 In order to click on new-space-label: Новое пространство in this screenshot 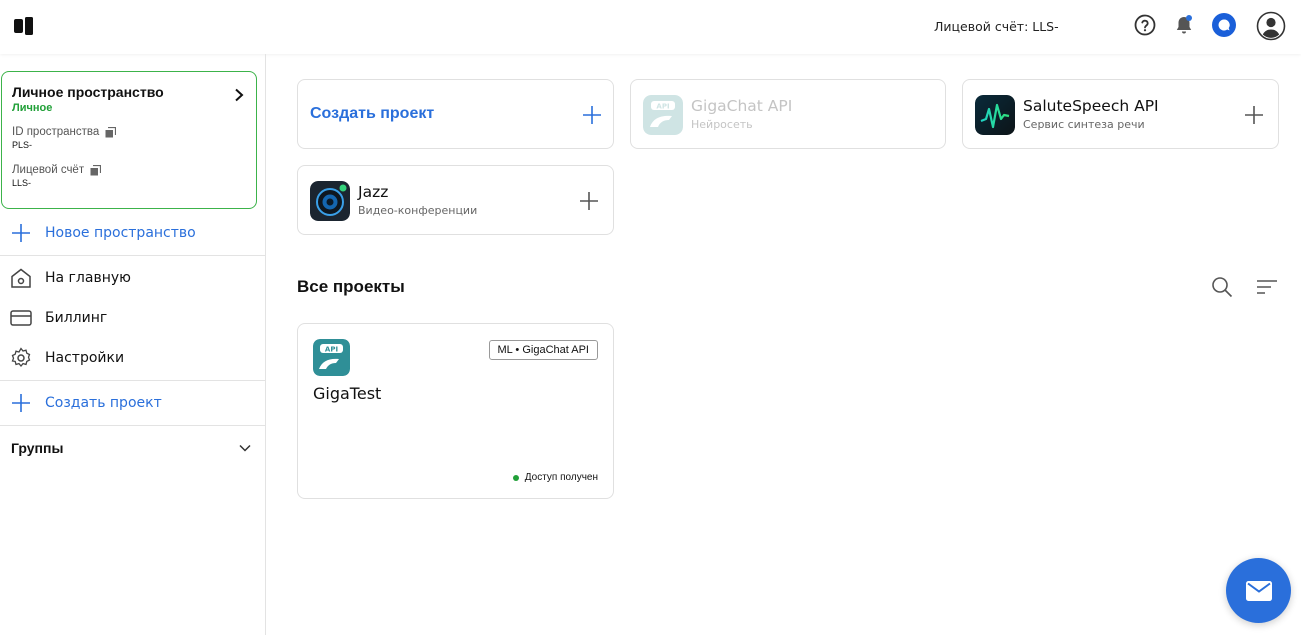, I will do `click(120, 233)`.